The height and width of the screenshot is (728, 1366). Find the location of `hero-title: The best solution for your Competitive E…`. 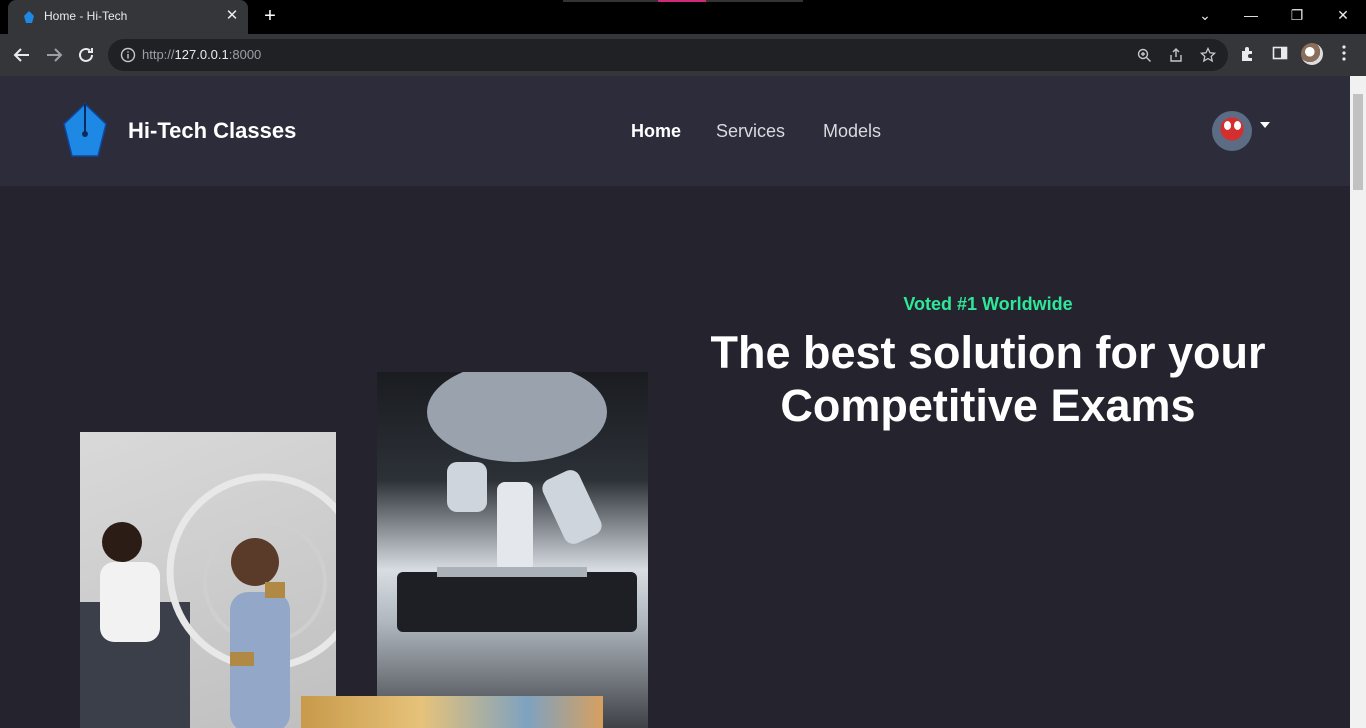

hero-title: The best solution for your Competitive E… is located at coordinates (988, 379).